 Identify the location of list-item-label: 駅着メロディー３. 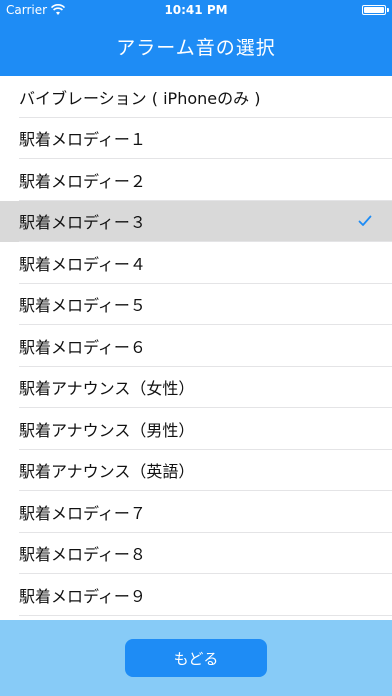
(82, 223).